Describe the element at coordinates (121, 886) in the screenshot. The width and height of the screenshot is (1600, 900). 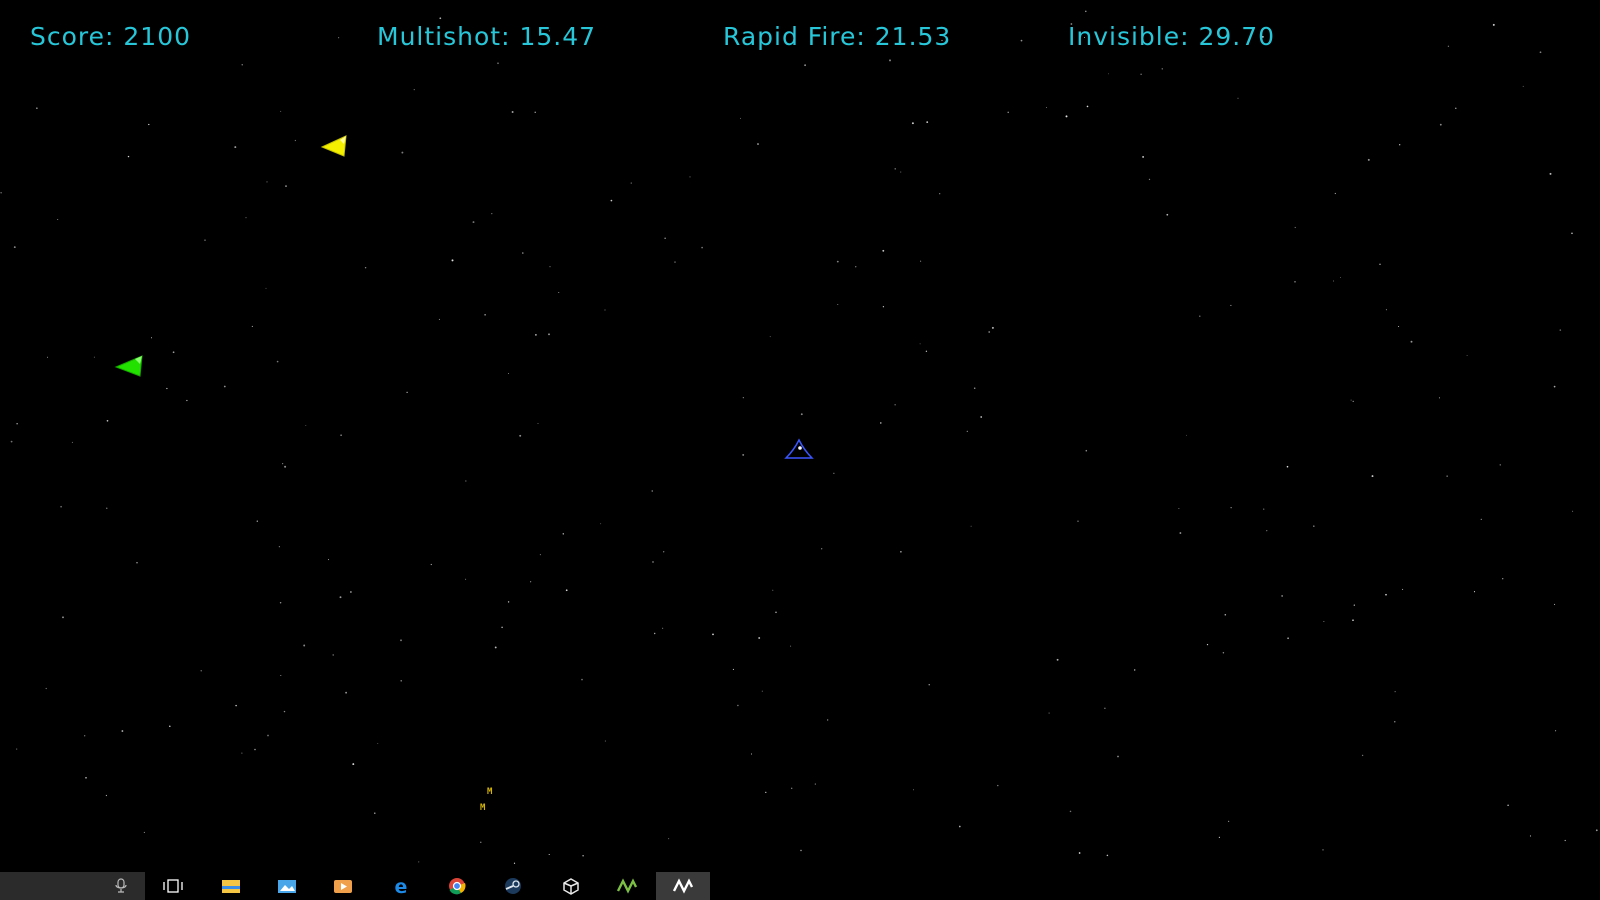
I see `microphone-icon` at that location.